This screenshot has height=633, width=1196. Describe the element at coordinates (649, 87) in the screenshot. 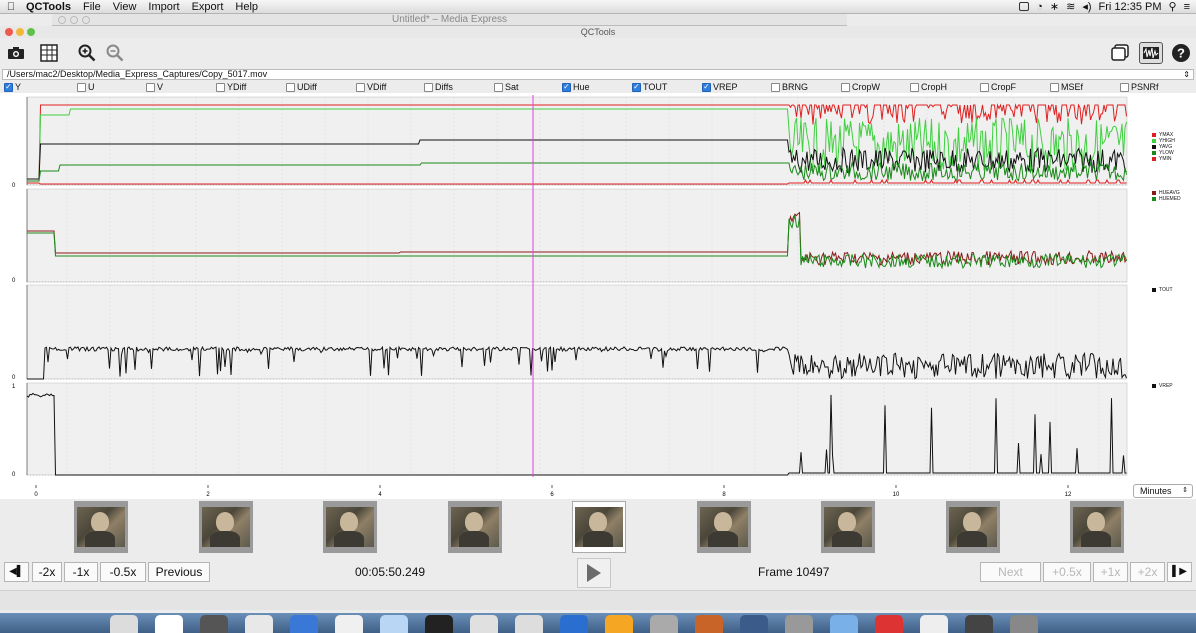

I see `checkbox-tout: ✓ TOUT` at that location.